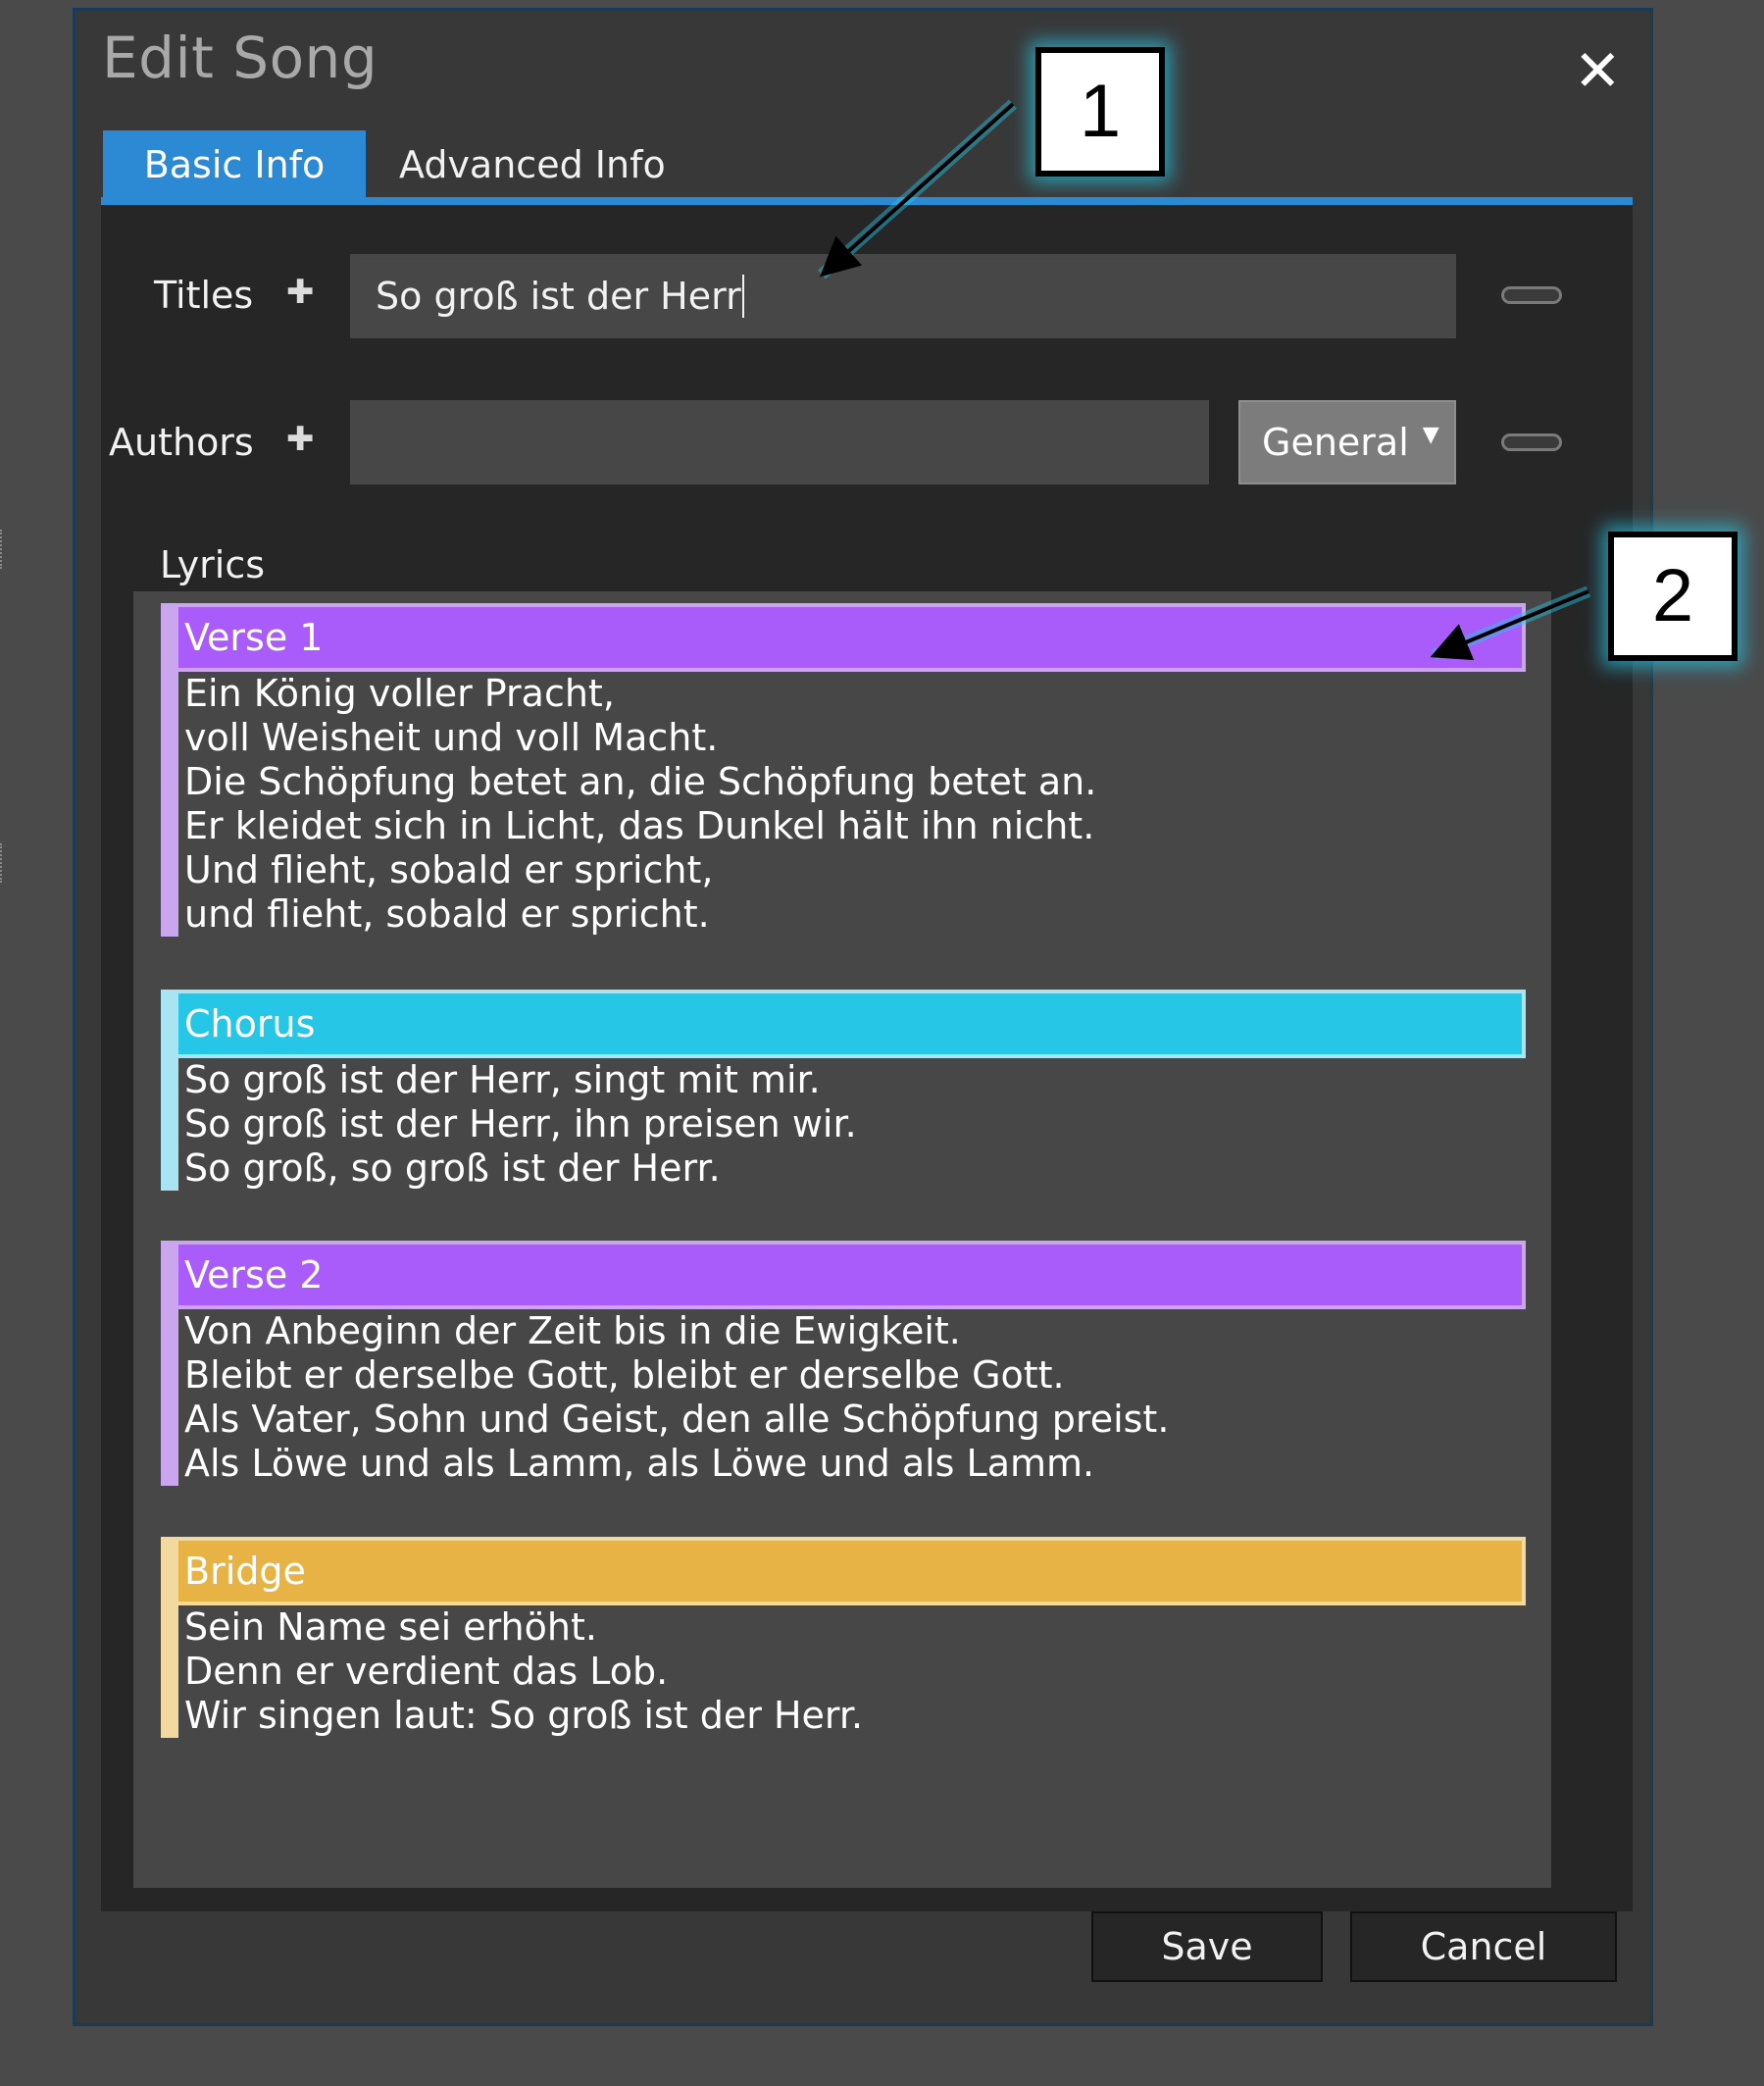 This screenshot has height=2086, width=1764. Describe the element at coordinates (451, 737) in the screenshot. I see `lyric-line: voll Weisheit und voll Macht.` at that location.